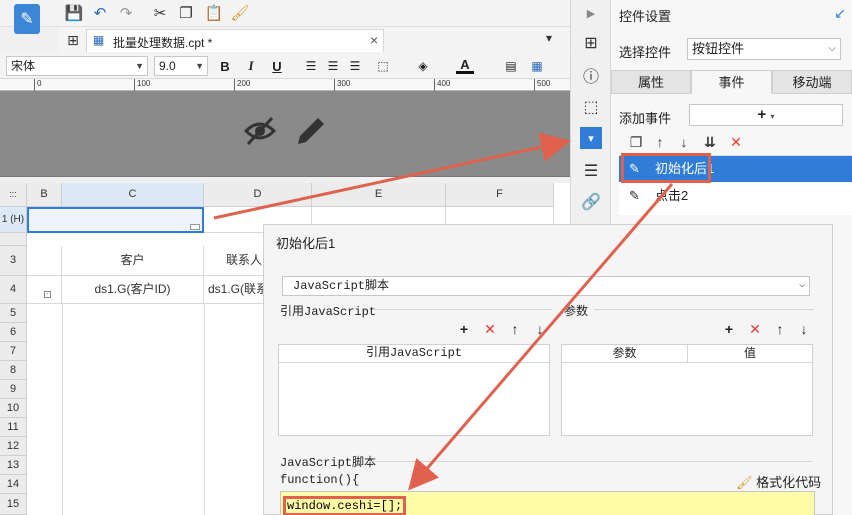 The width and height of the screenshot is (852, 515). I want to click on column-header: E, so click(379, 195).